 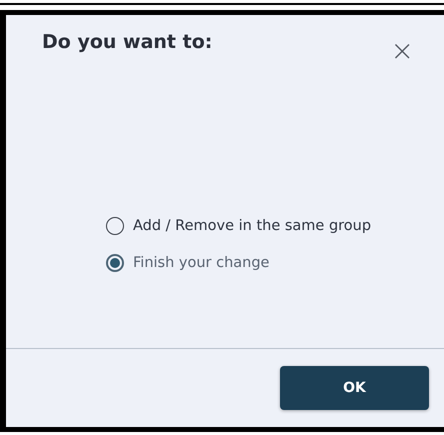 I want to click on close-button: ×, so click(x=402, y=51).